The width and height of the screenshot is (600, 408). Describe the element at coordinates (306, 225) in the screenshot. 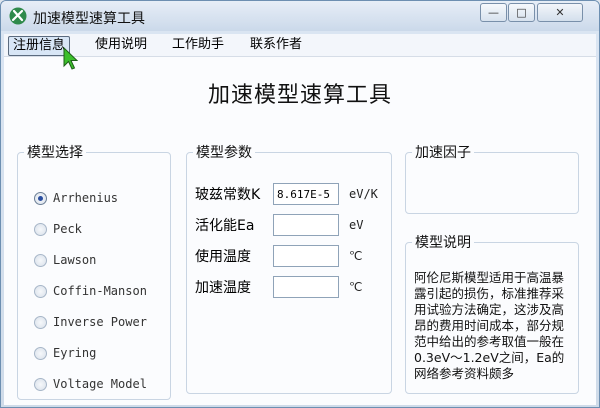

I see `activation-energy-input` at that location.